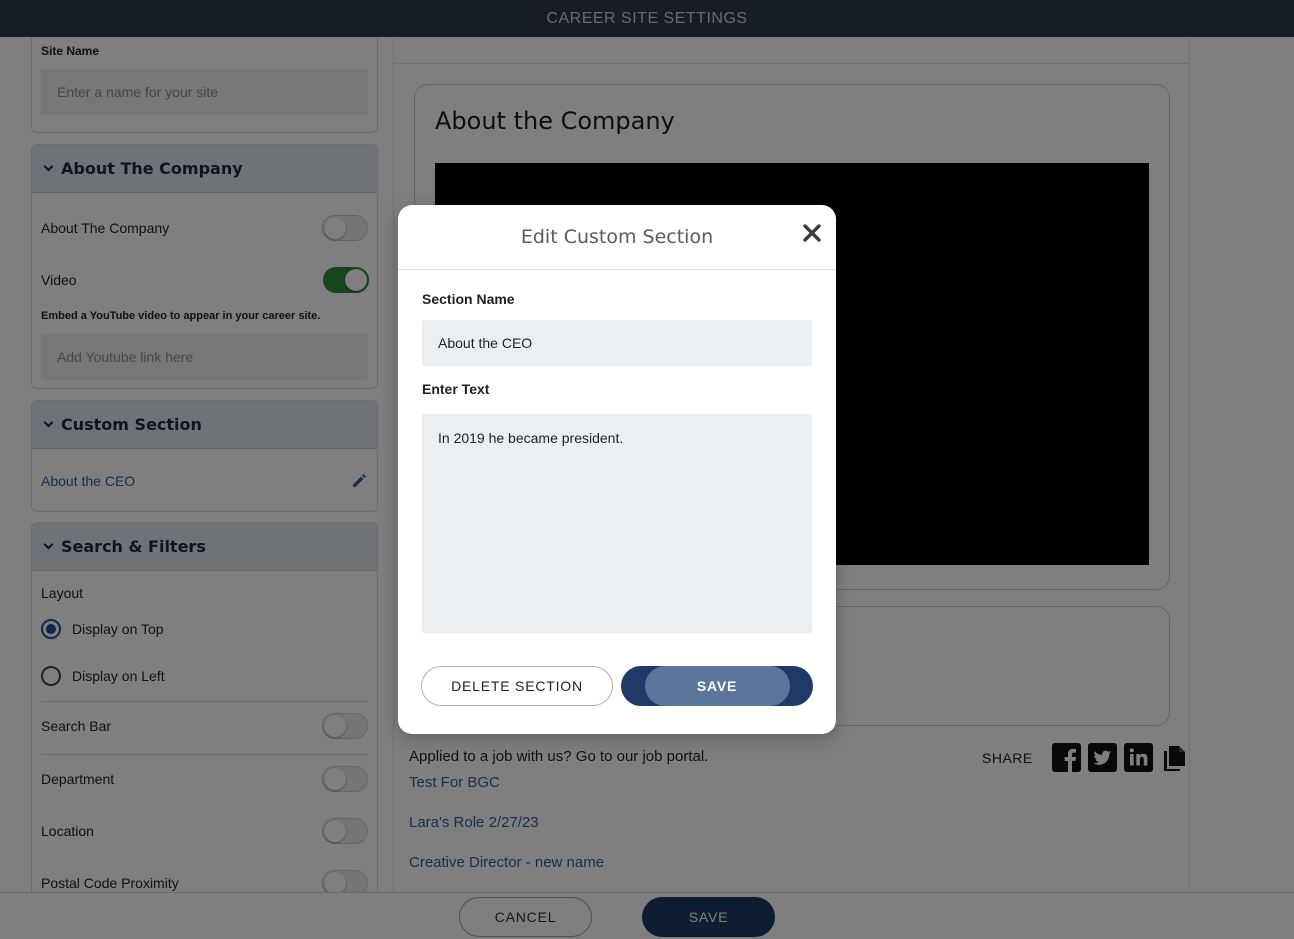  Describe the element at coordinates (456, 389) in the screenshot. I see `enter-text-label: Enter Text` at that location.